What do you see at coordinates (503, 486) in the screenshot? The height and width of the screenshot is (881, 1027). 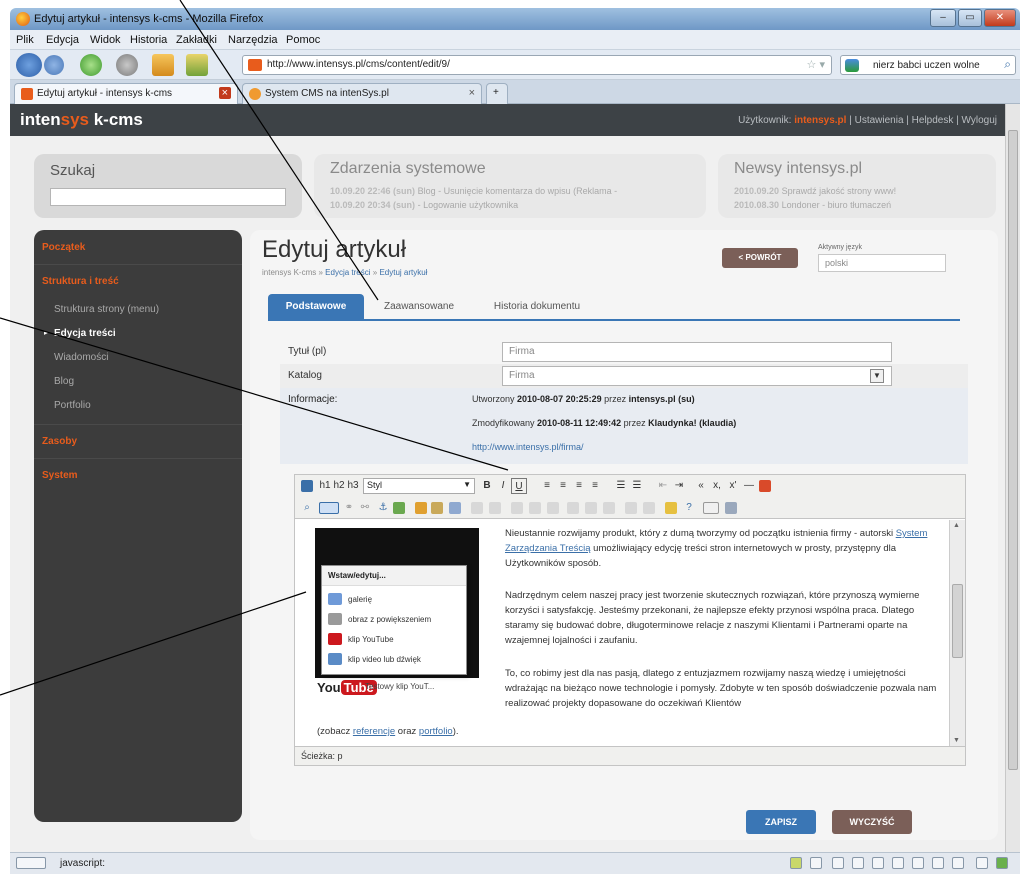 I see `italic-button: I` at bounding box center [503, 486].